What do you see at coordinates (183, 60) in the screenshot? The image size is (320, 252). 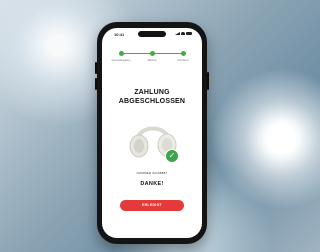 I see `step-label-3: Abschluss` at bounding box center [183, 60].